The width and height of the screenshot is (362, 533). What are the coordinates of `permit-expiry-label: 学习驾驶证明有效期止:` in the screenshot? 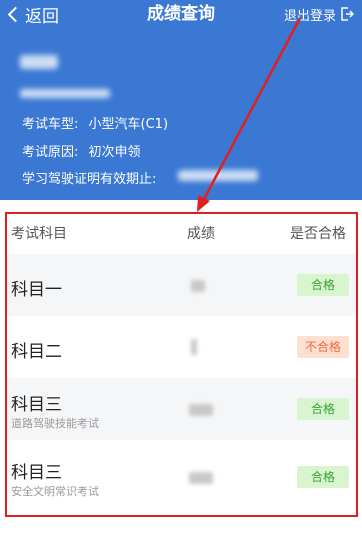 It's located at (89, 179).